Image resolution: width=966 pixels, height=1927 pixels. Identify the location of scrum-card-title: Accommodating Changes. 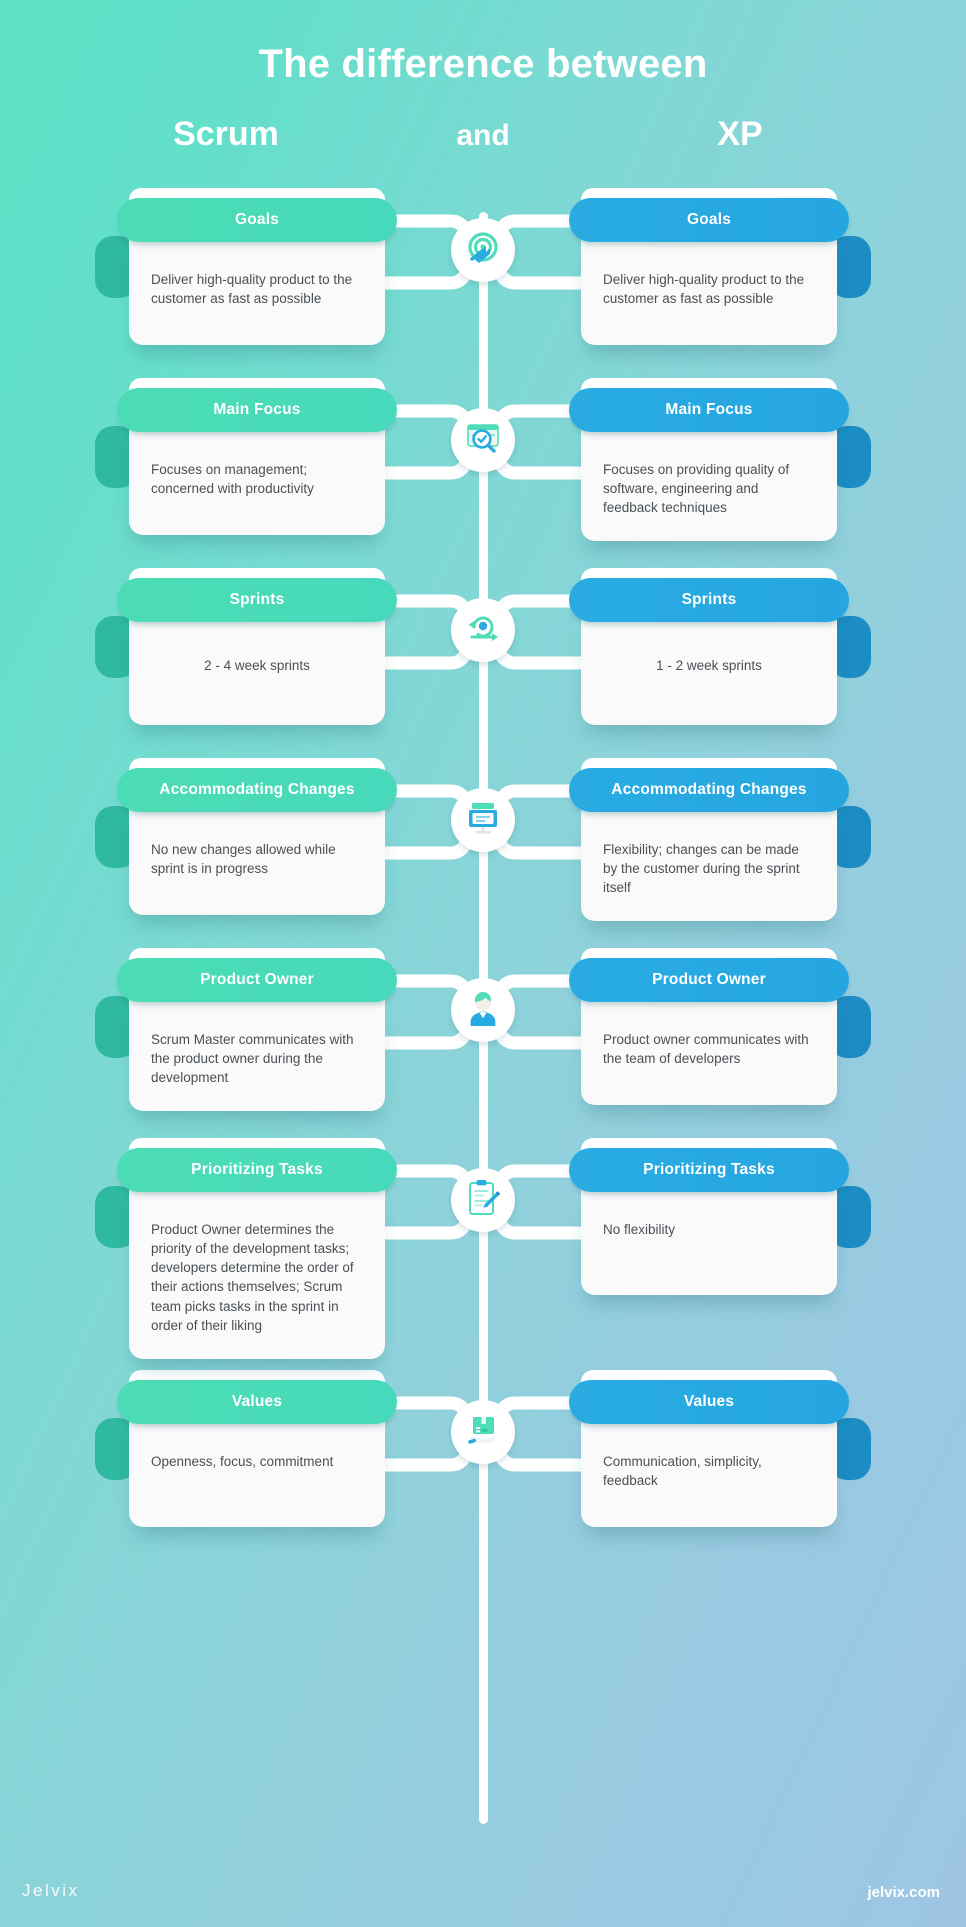
(257, 789).